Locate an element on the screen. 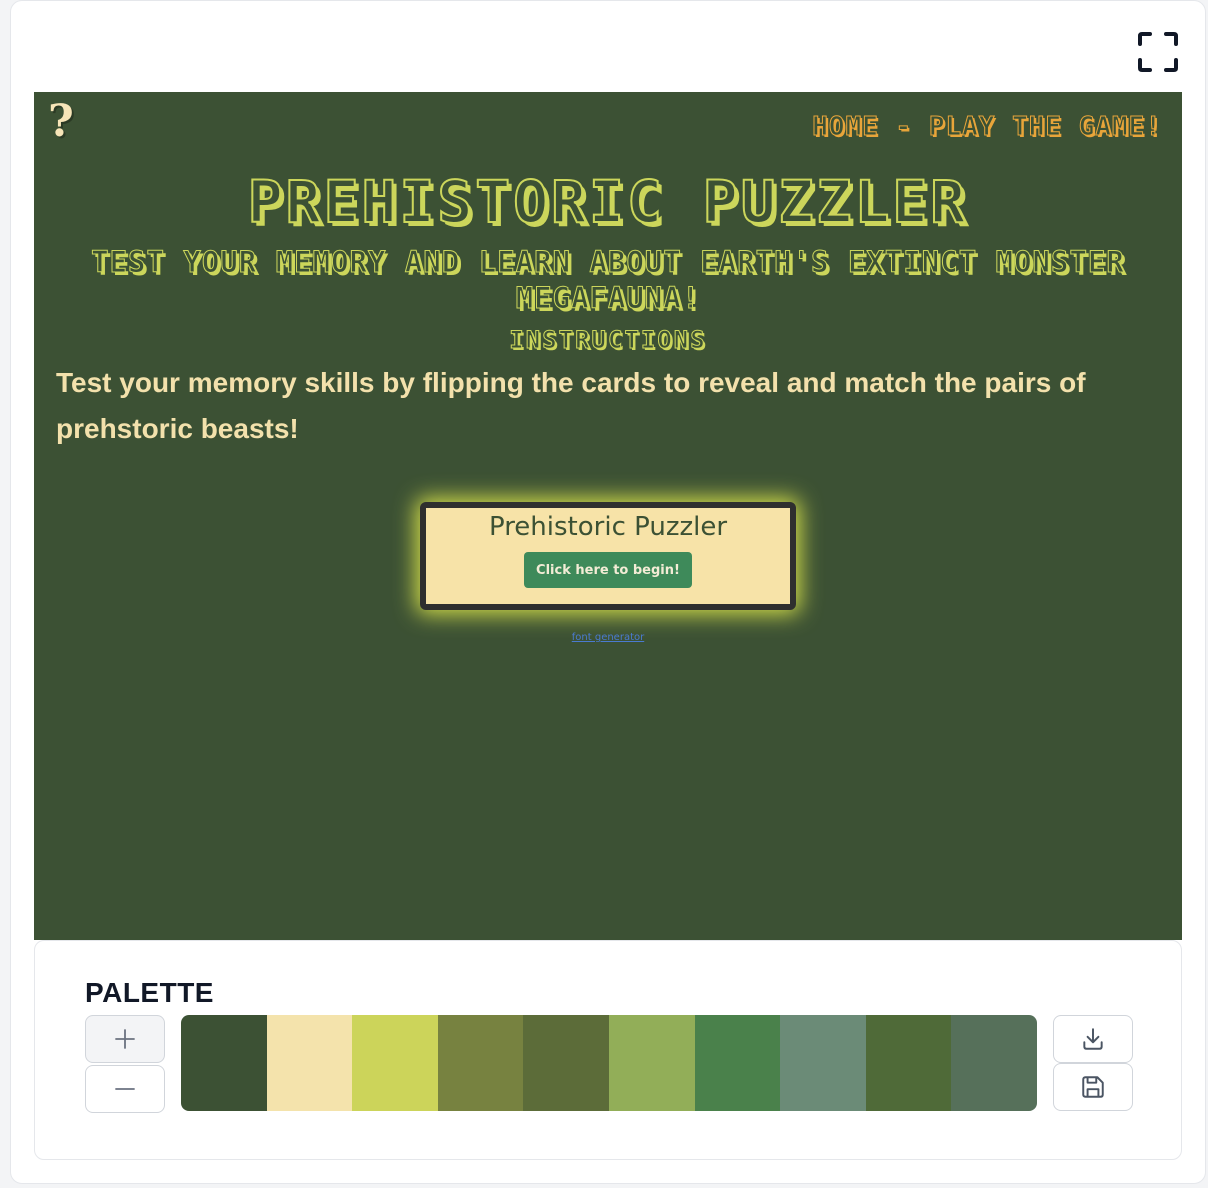  palette-swatches is located at coordinates (609, 1063).